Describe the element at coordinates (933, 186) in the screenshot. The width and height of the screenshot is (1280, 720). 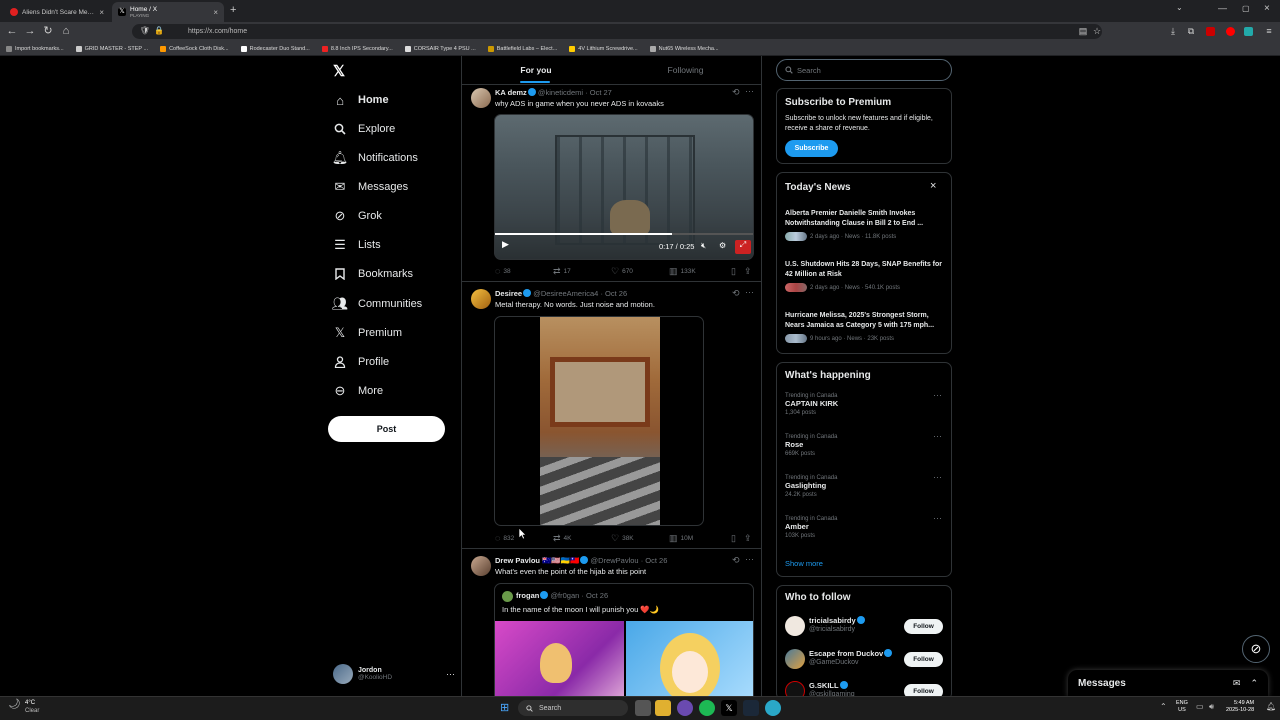
I see `close-icon: ×` at that location.